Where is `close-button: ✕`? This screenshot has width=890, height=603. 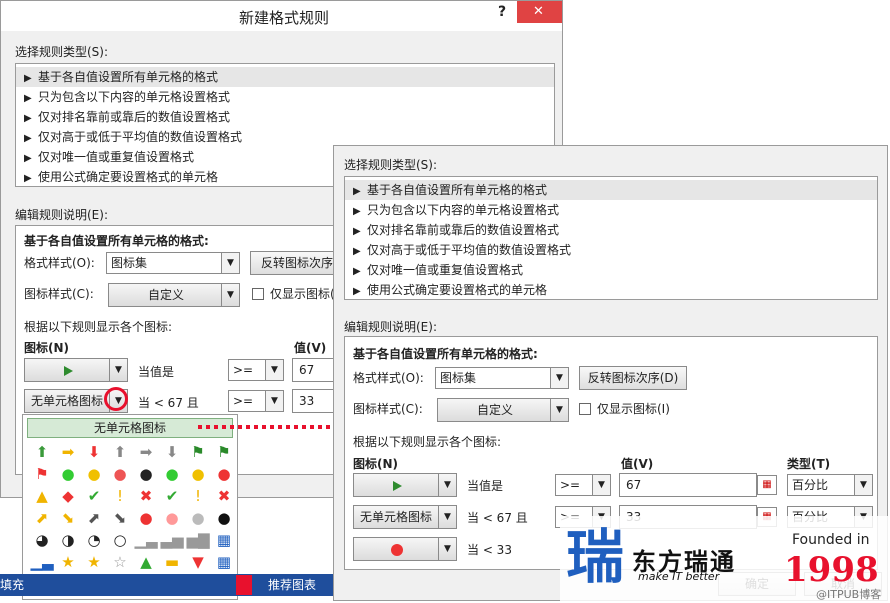
close-button: ✕ is located at coordinates (539, 12).